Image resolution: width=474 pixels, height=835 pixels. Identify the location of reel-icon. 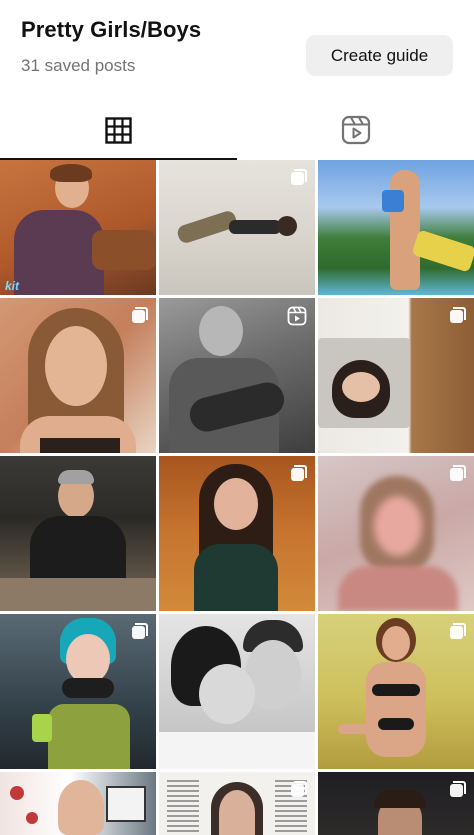
(297, 316).